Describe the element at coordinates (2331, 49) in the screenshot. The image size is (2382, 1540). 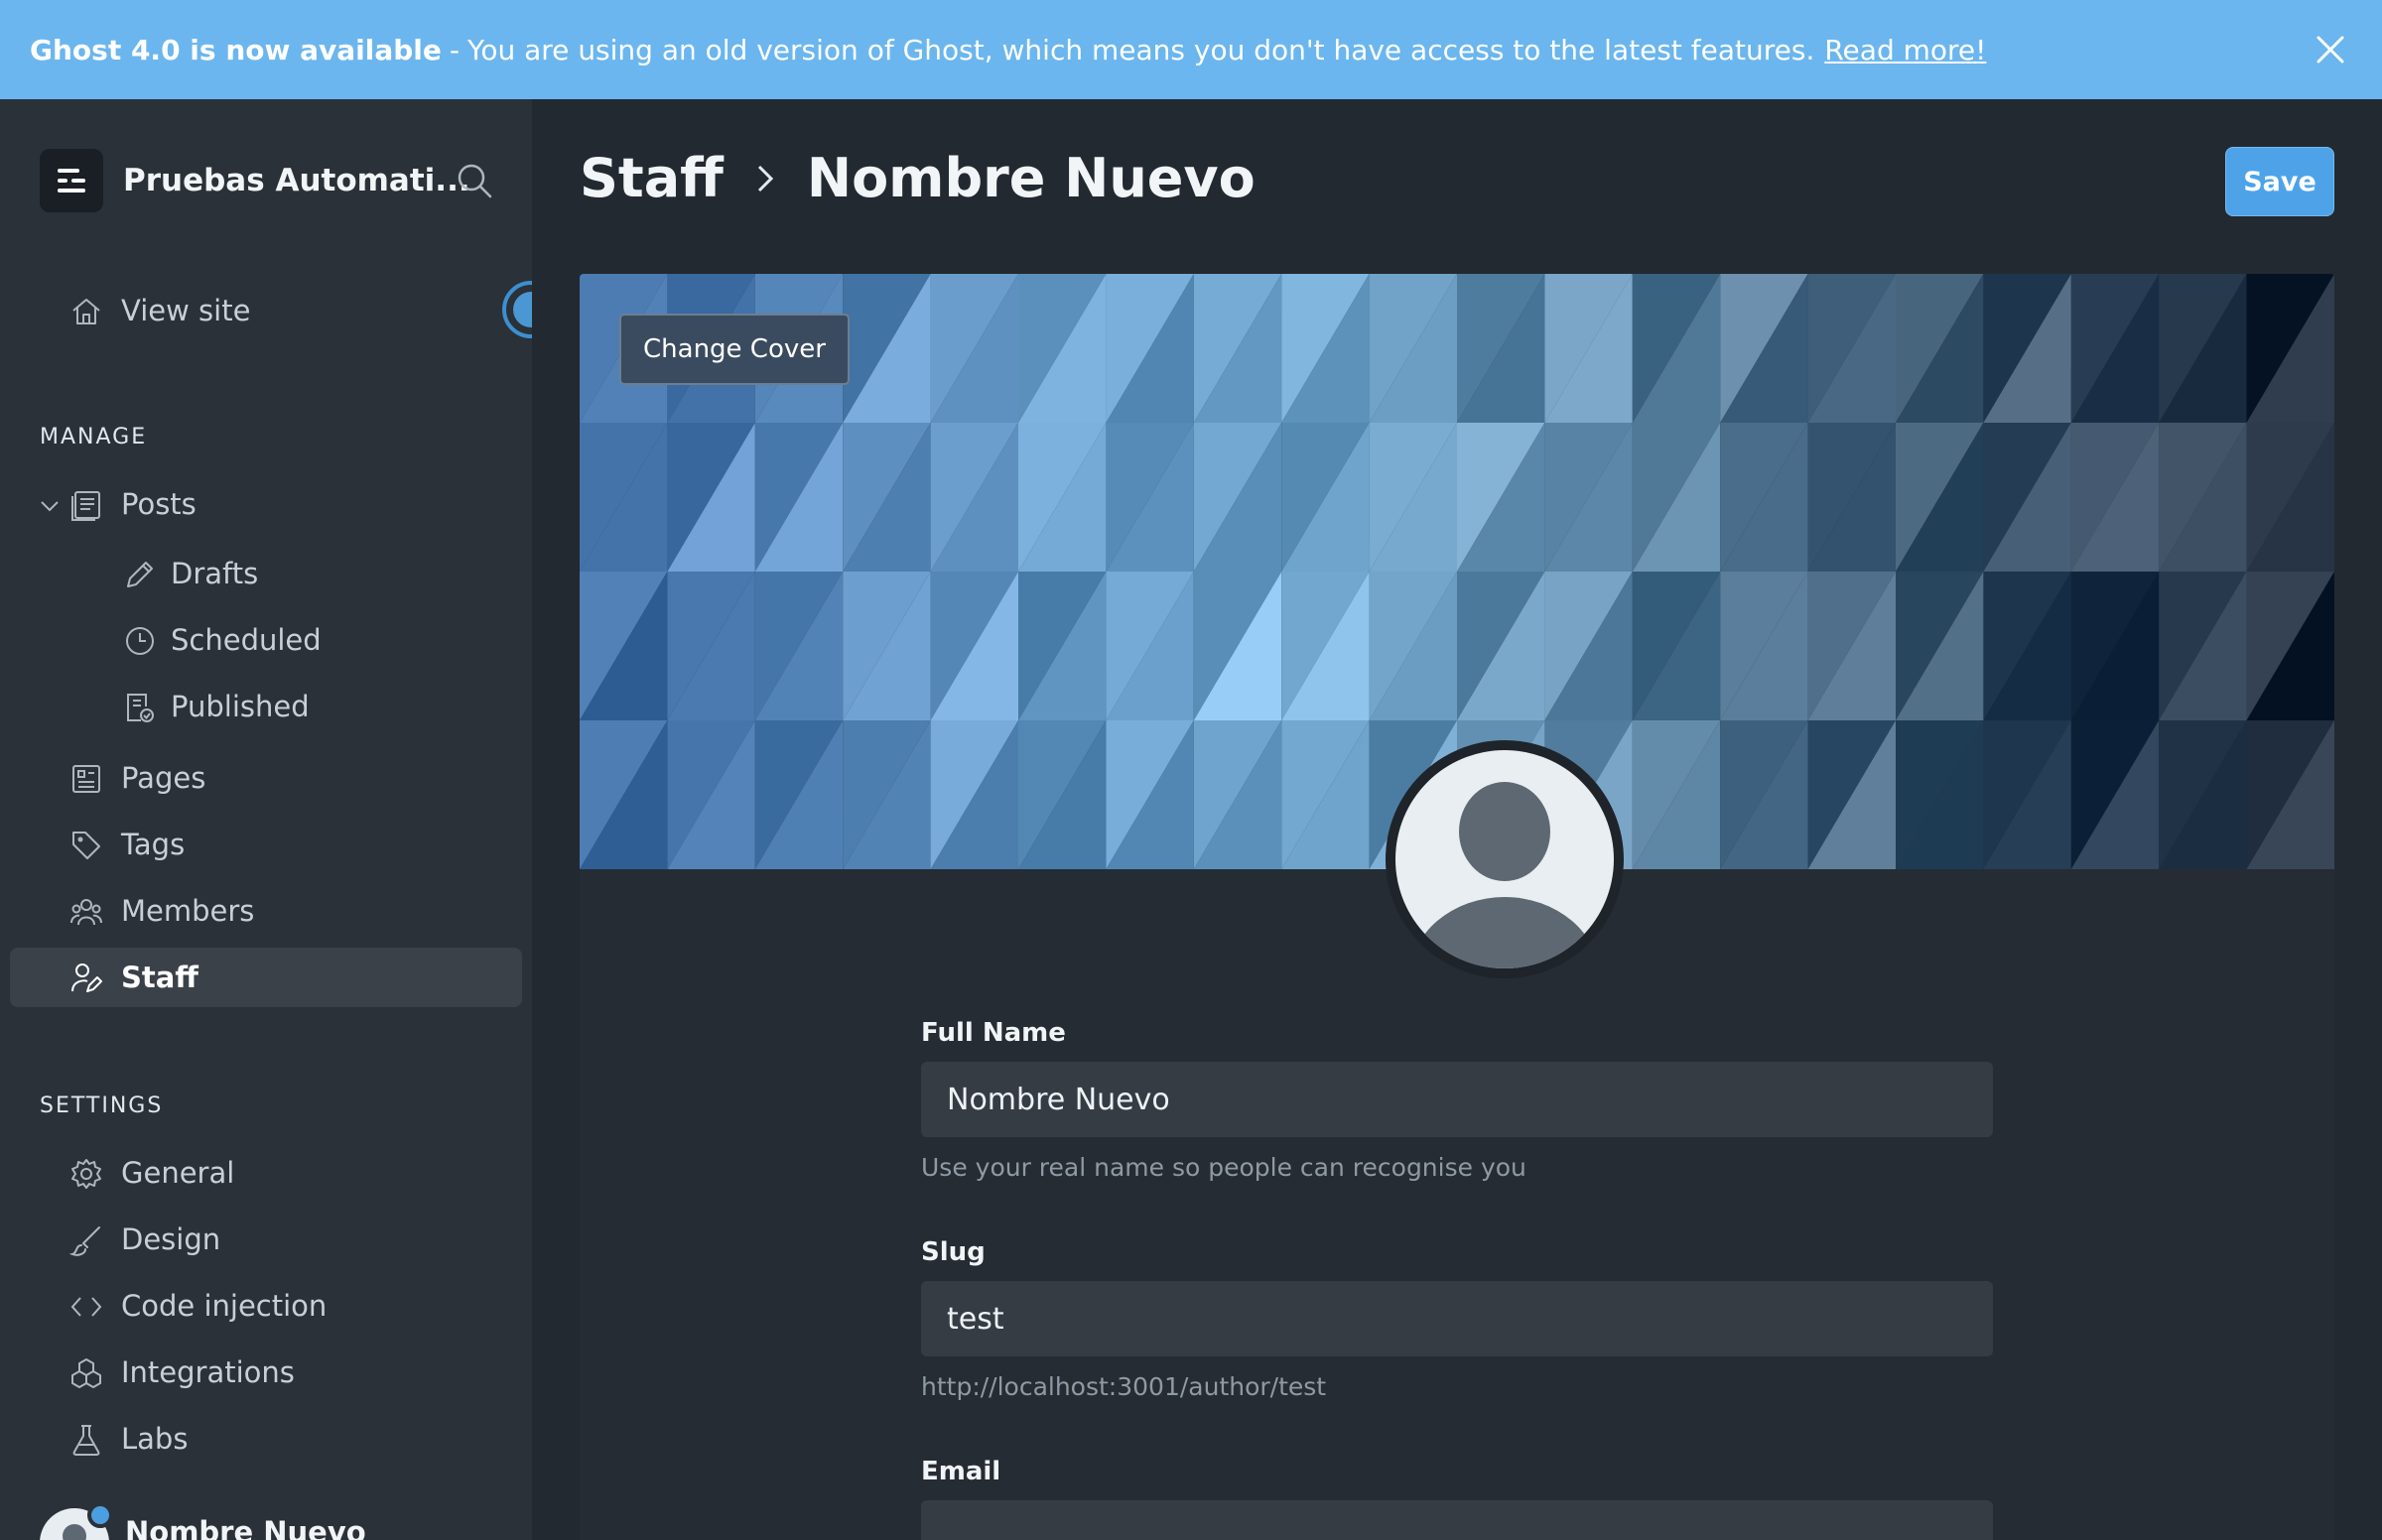
I see `close-icon` at that location.